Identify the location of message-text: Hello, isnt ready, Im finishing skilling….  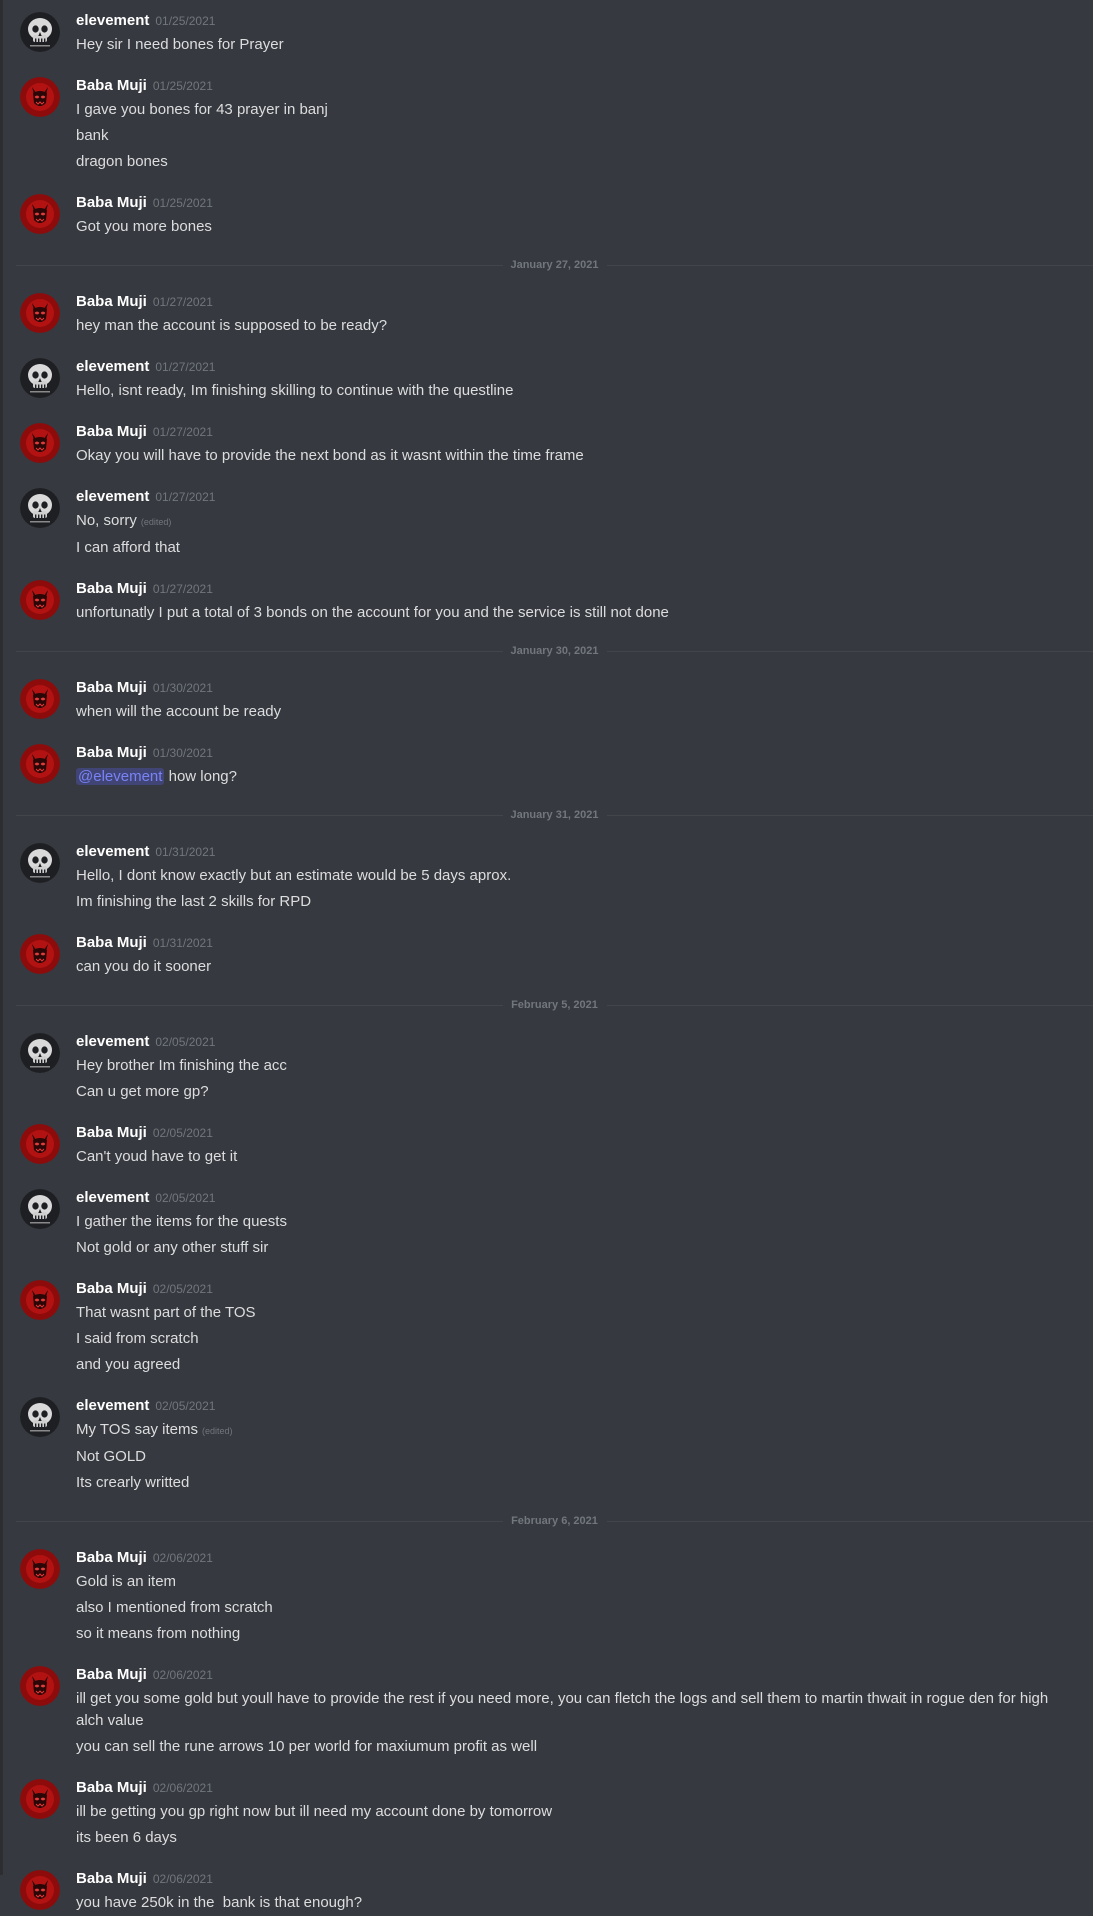
(574, 391).